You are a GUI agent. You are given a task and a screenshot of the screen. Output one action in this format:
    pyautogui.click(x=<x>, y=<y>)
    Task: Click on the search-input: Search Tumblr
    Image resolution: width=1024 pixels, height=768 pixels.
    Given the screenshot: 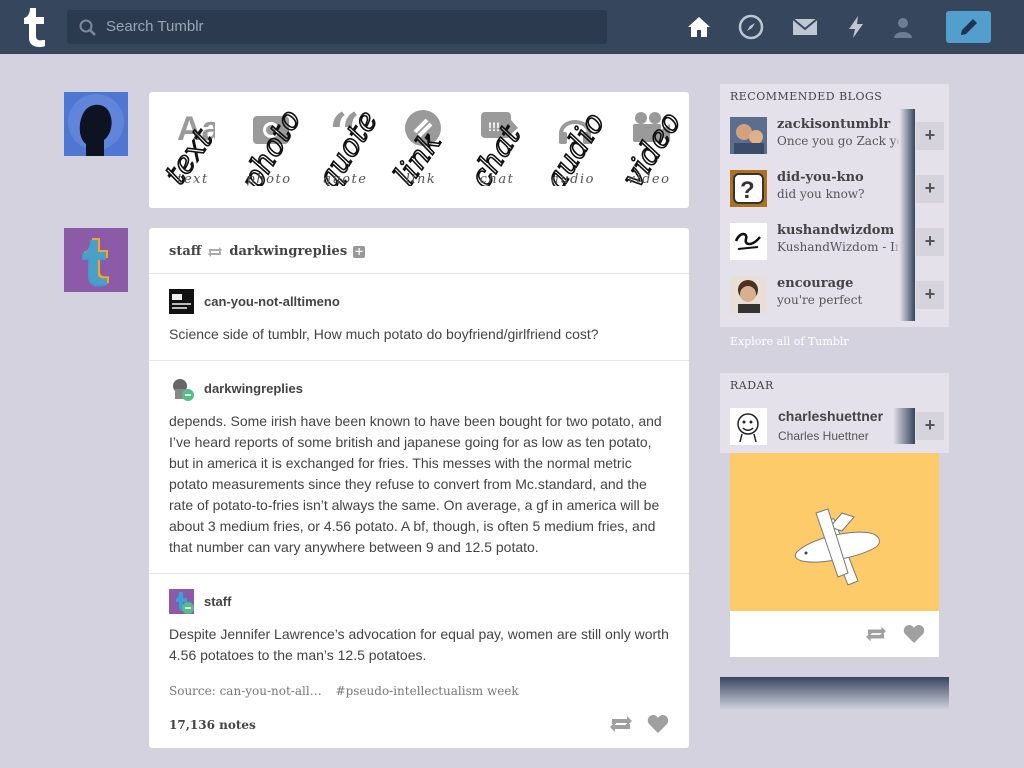 What is the action you would take?
    pyautogui.click(x=155, y=26)
    